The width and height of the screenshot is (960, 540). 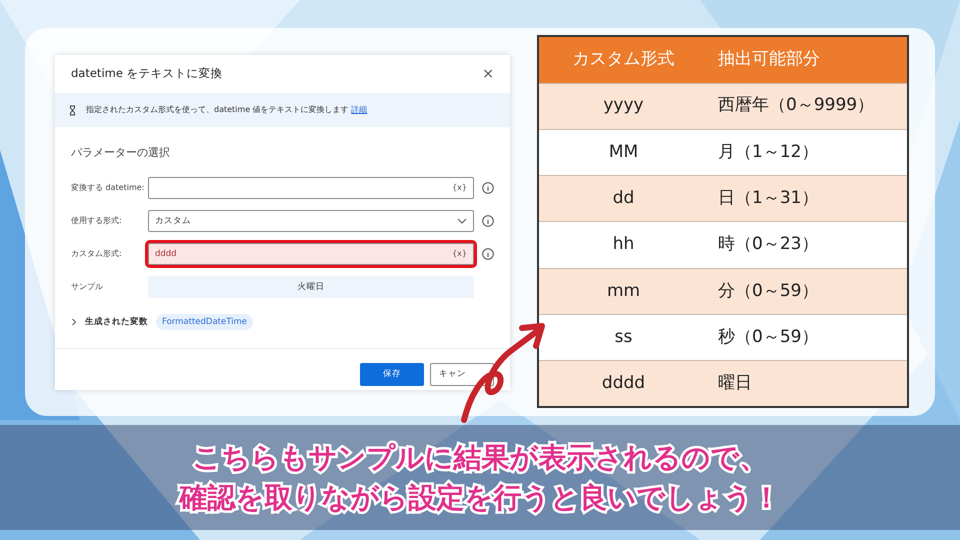 What do you see at coordinates (808, 199) in the screenshot?
I see `table-cell: 日（1～31）` at bounding box center [808, 199].